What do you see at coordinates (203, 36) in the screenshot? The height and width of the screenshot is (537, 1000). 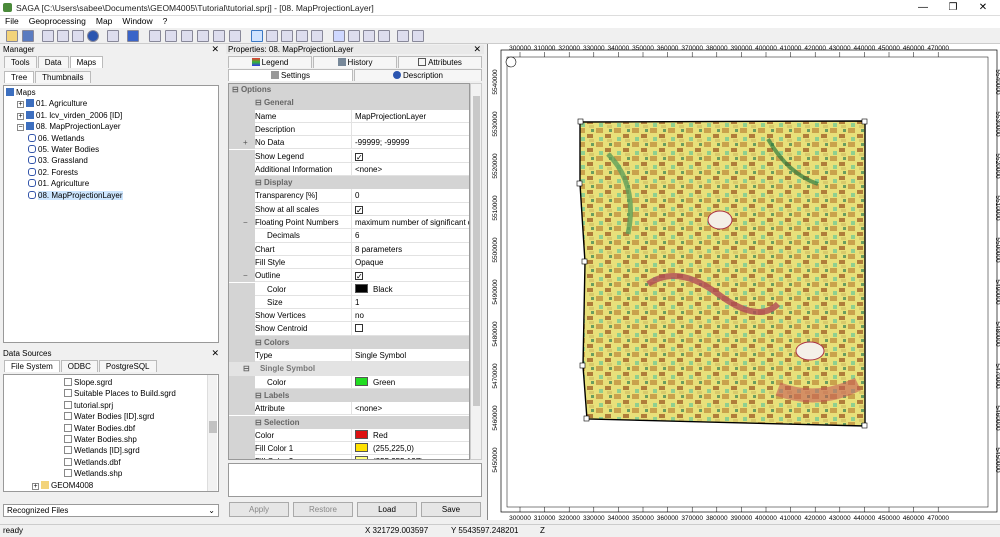 I see `zoom-active-icon` at bounding box center [203, 36].